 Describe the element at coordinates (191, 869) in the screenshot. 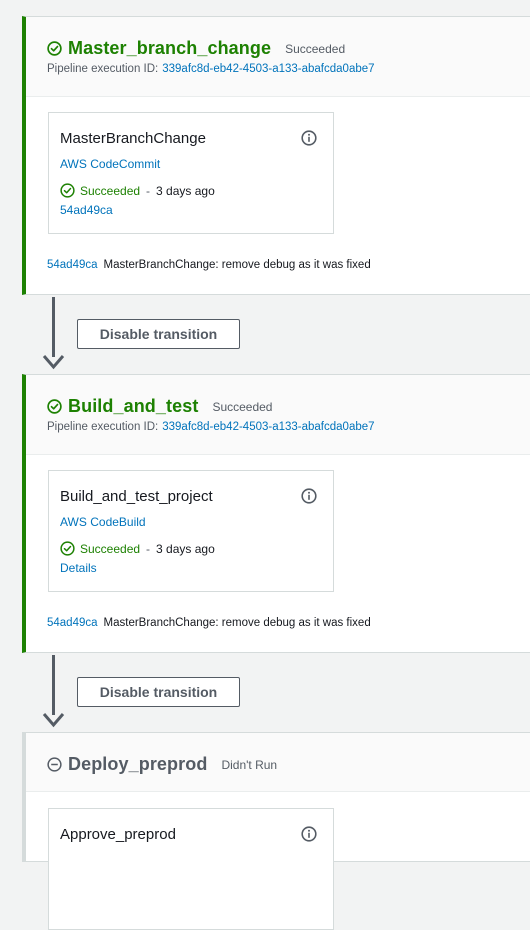

I see `action-card: Approve_preprod` at that location.